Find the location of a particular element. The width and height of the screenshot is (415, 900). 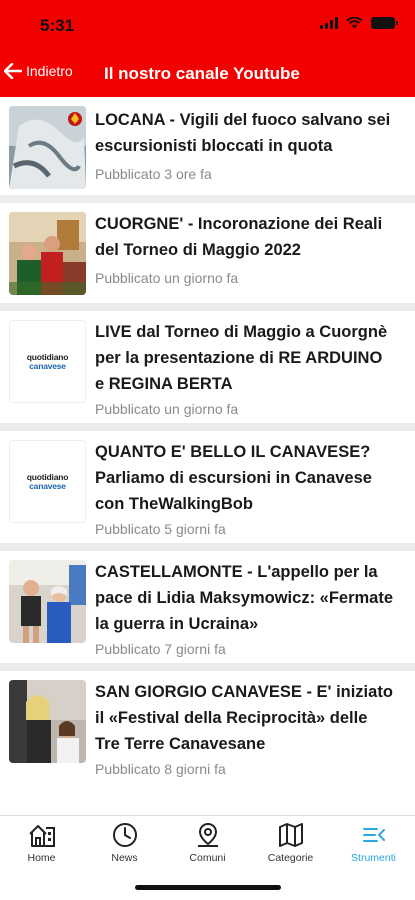

tab-label: Strumenti is located at coordinates (373, 858).